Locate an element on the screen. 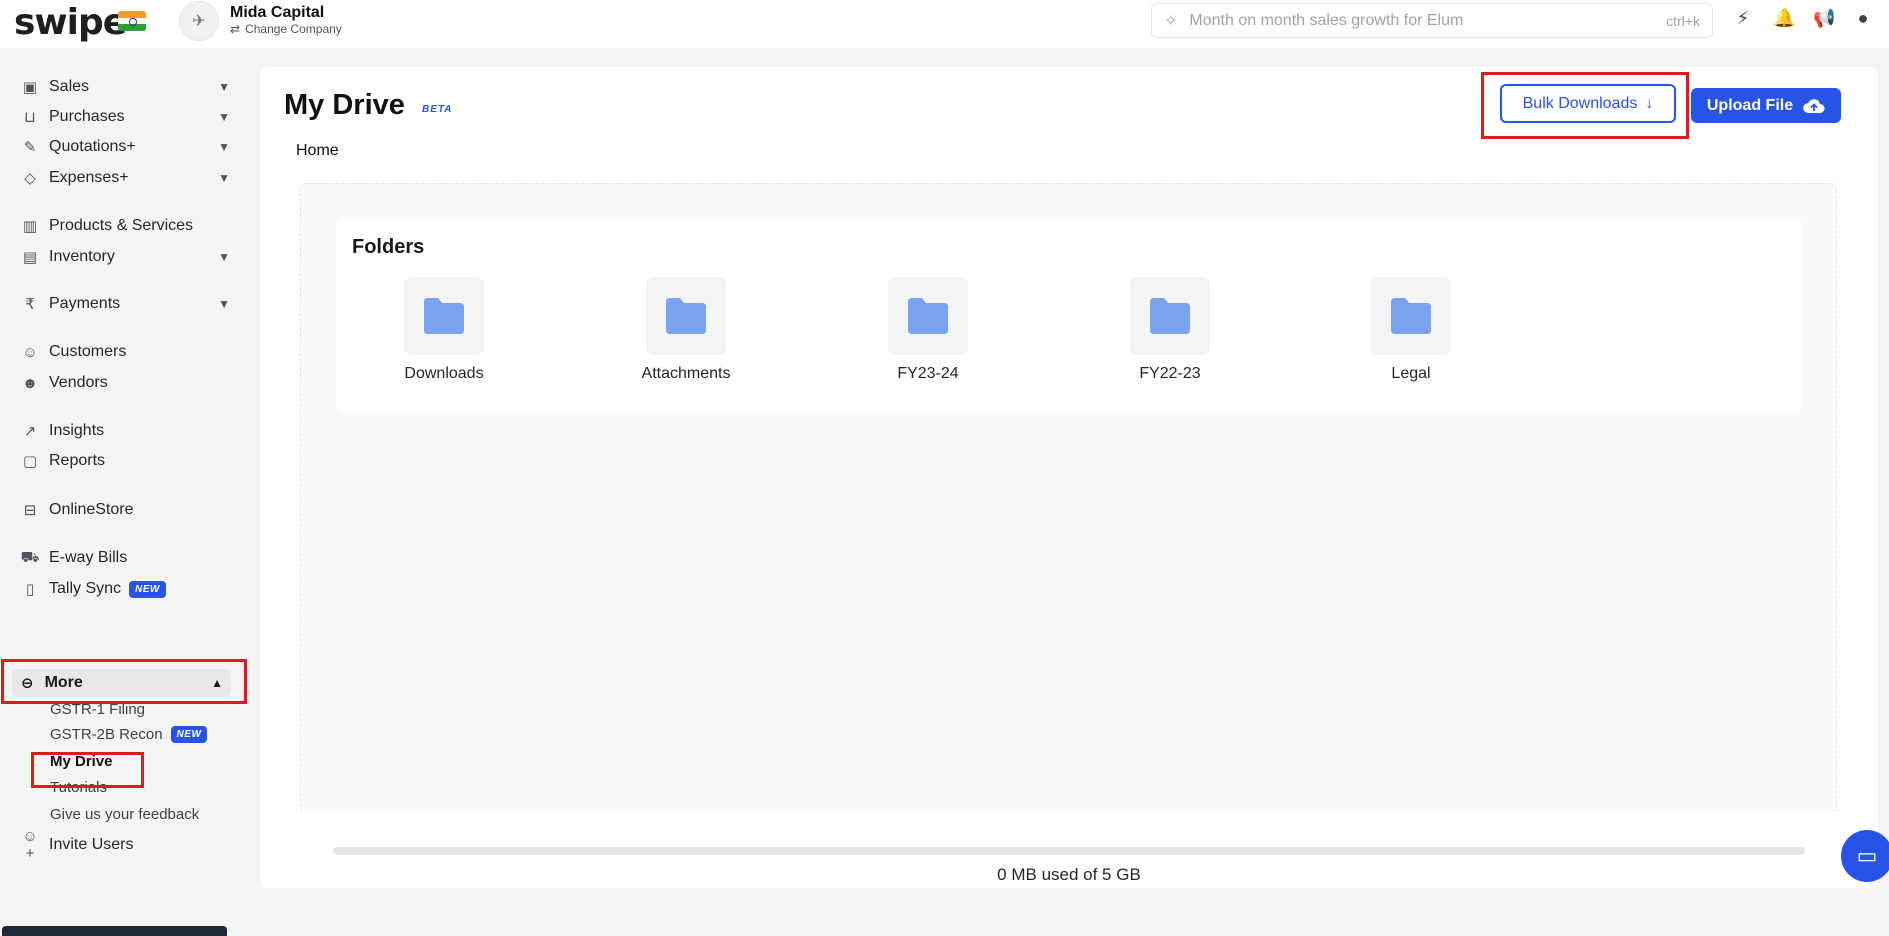 This screenshot has width=1889, height=936. sidebar-item-label: Quotations+ is located at coordinates (92, 146).